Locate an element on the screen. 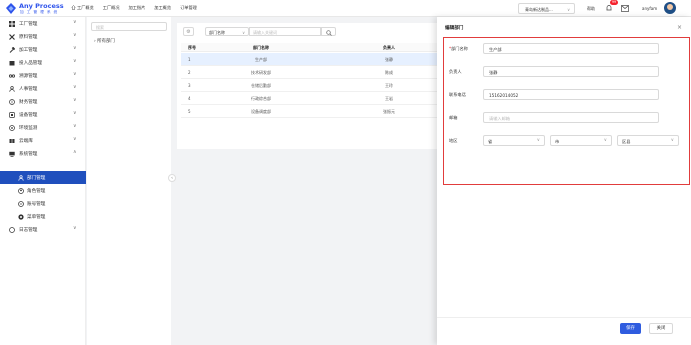  sidebar-item-factory: 工厂管理 ∨ is located at coordinates (43, 23).